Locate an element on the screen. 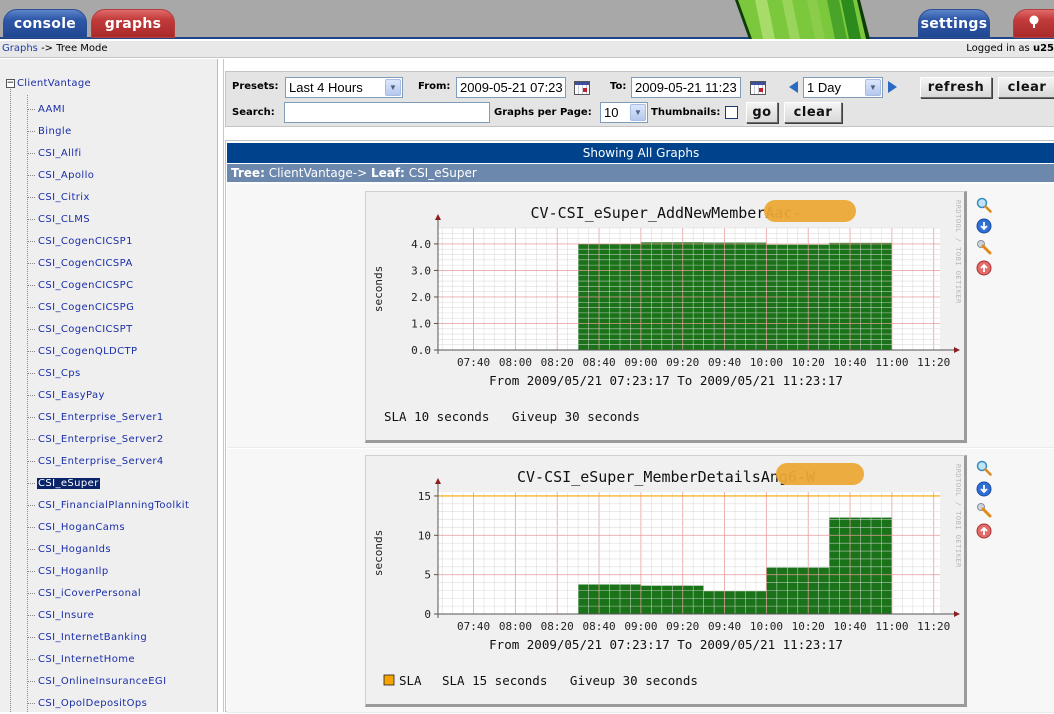 The width and height of the screenshot is (1054, 714). tree-item: CSI_CogenCICSPT is located at coordinates (108, 329).